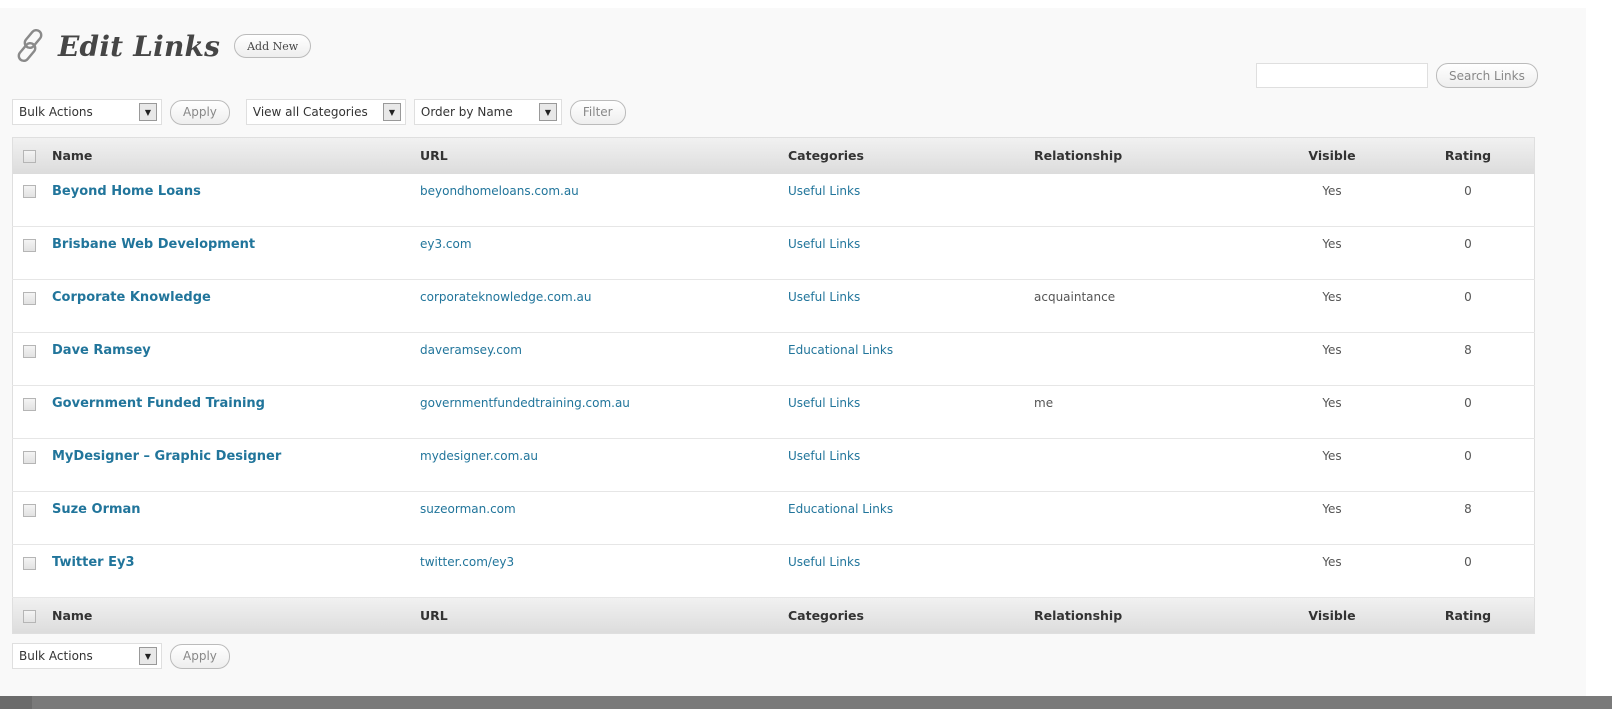 The image size is (1612, 709). What do you see at coordinates (597, 112) in the screenshot?
I see `filter-button: Filter` at bounding box center [597, 112].